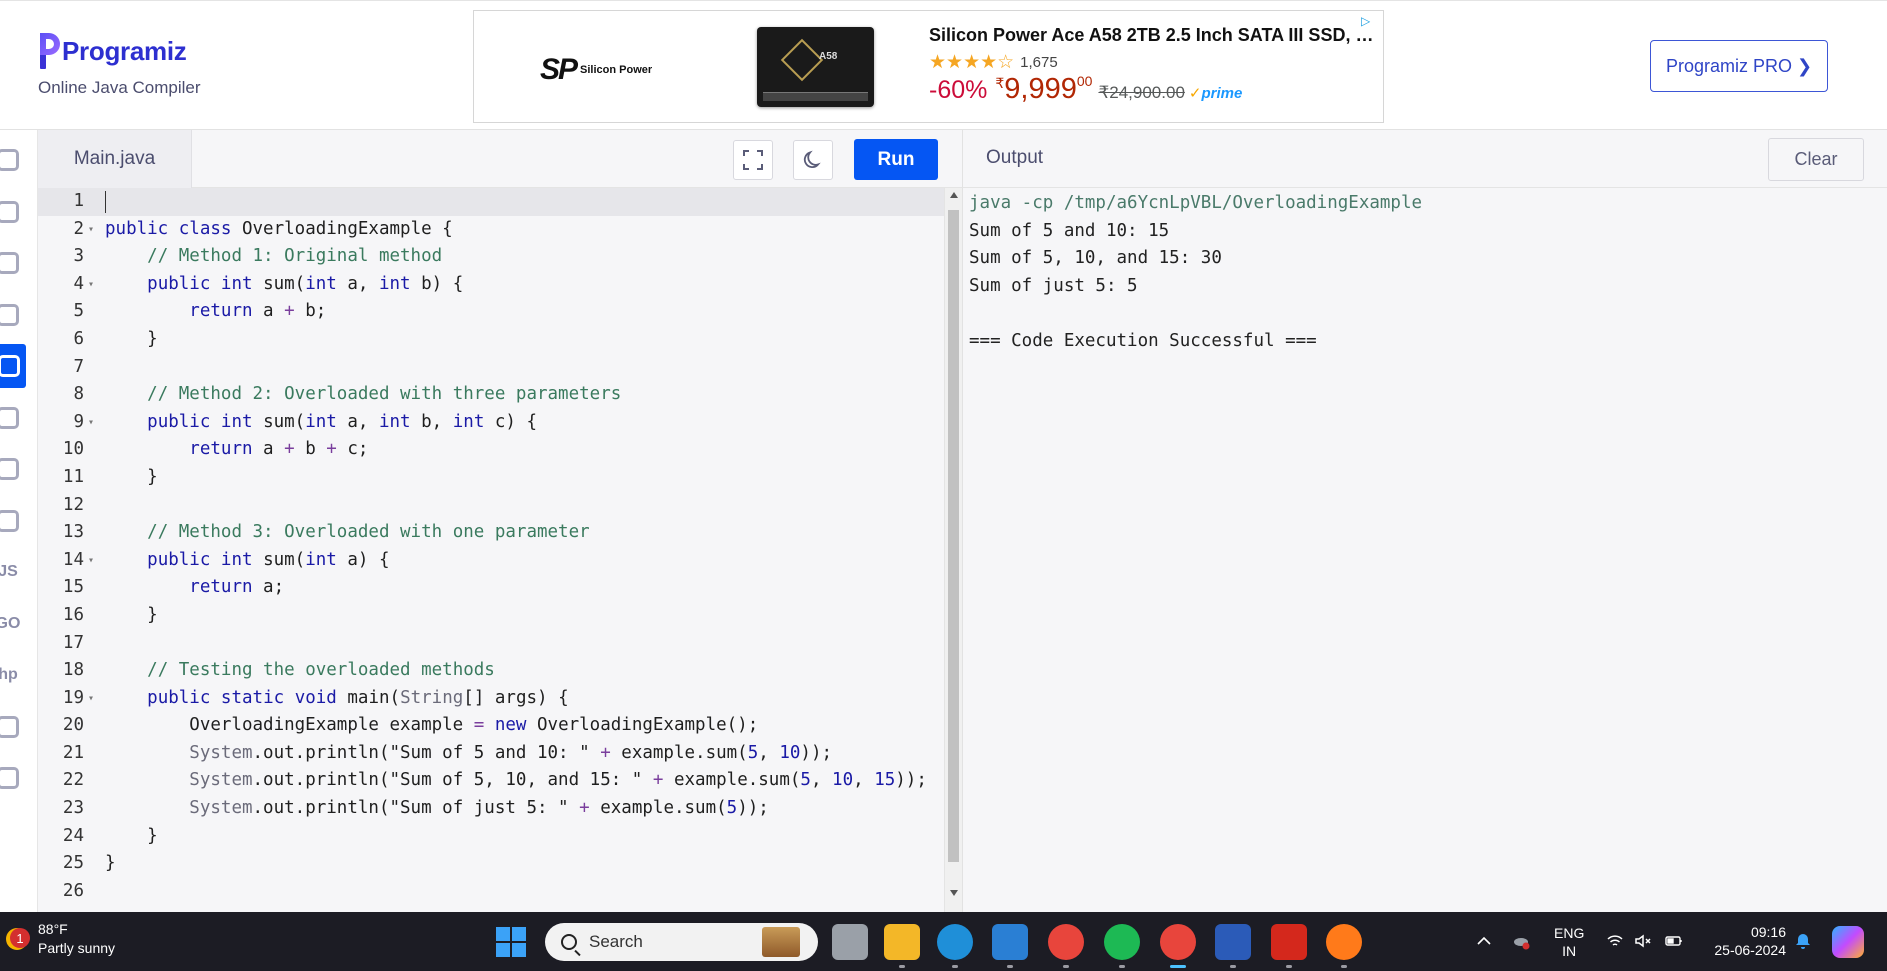  I want to click on code-line: 1, so click(491, 202).